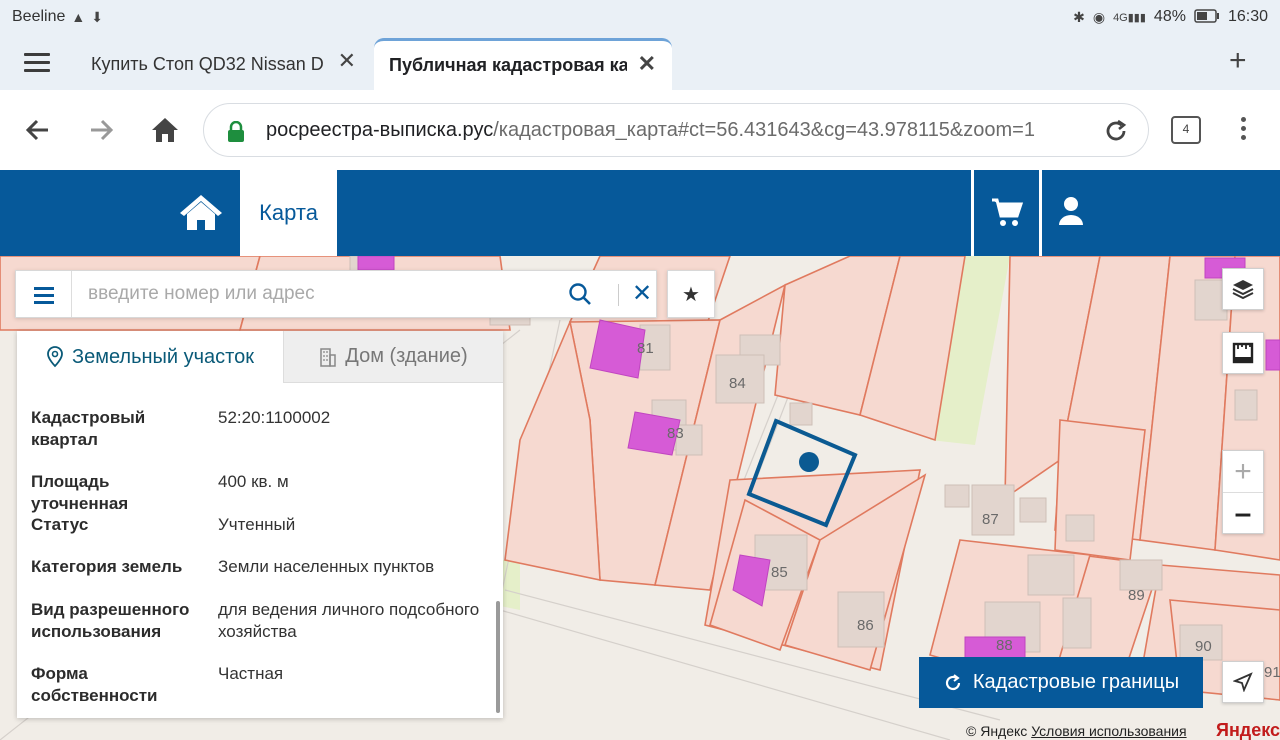 This screenshot has height=740, width=1280. I want to click on clock: 16:30, so click(1247, 16).